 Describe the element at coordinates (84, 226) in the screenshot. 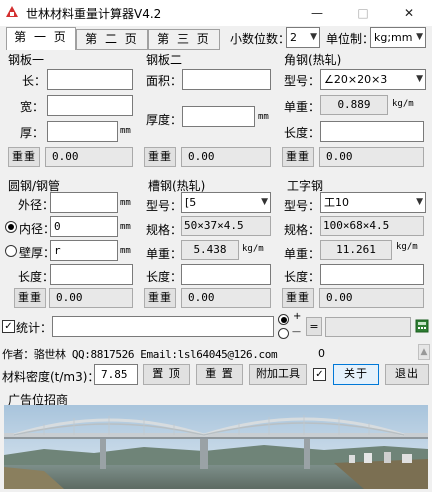

I see `round-inner-input: 0` at that location.